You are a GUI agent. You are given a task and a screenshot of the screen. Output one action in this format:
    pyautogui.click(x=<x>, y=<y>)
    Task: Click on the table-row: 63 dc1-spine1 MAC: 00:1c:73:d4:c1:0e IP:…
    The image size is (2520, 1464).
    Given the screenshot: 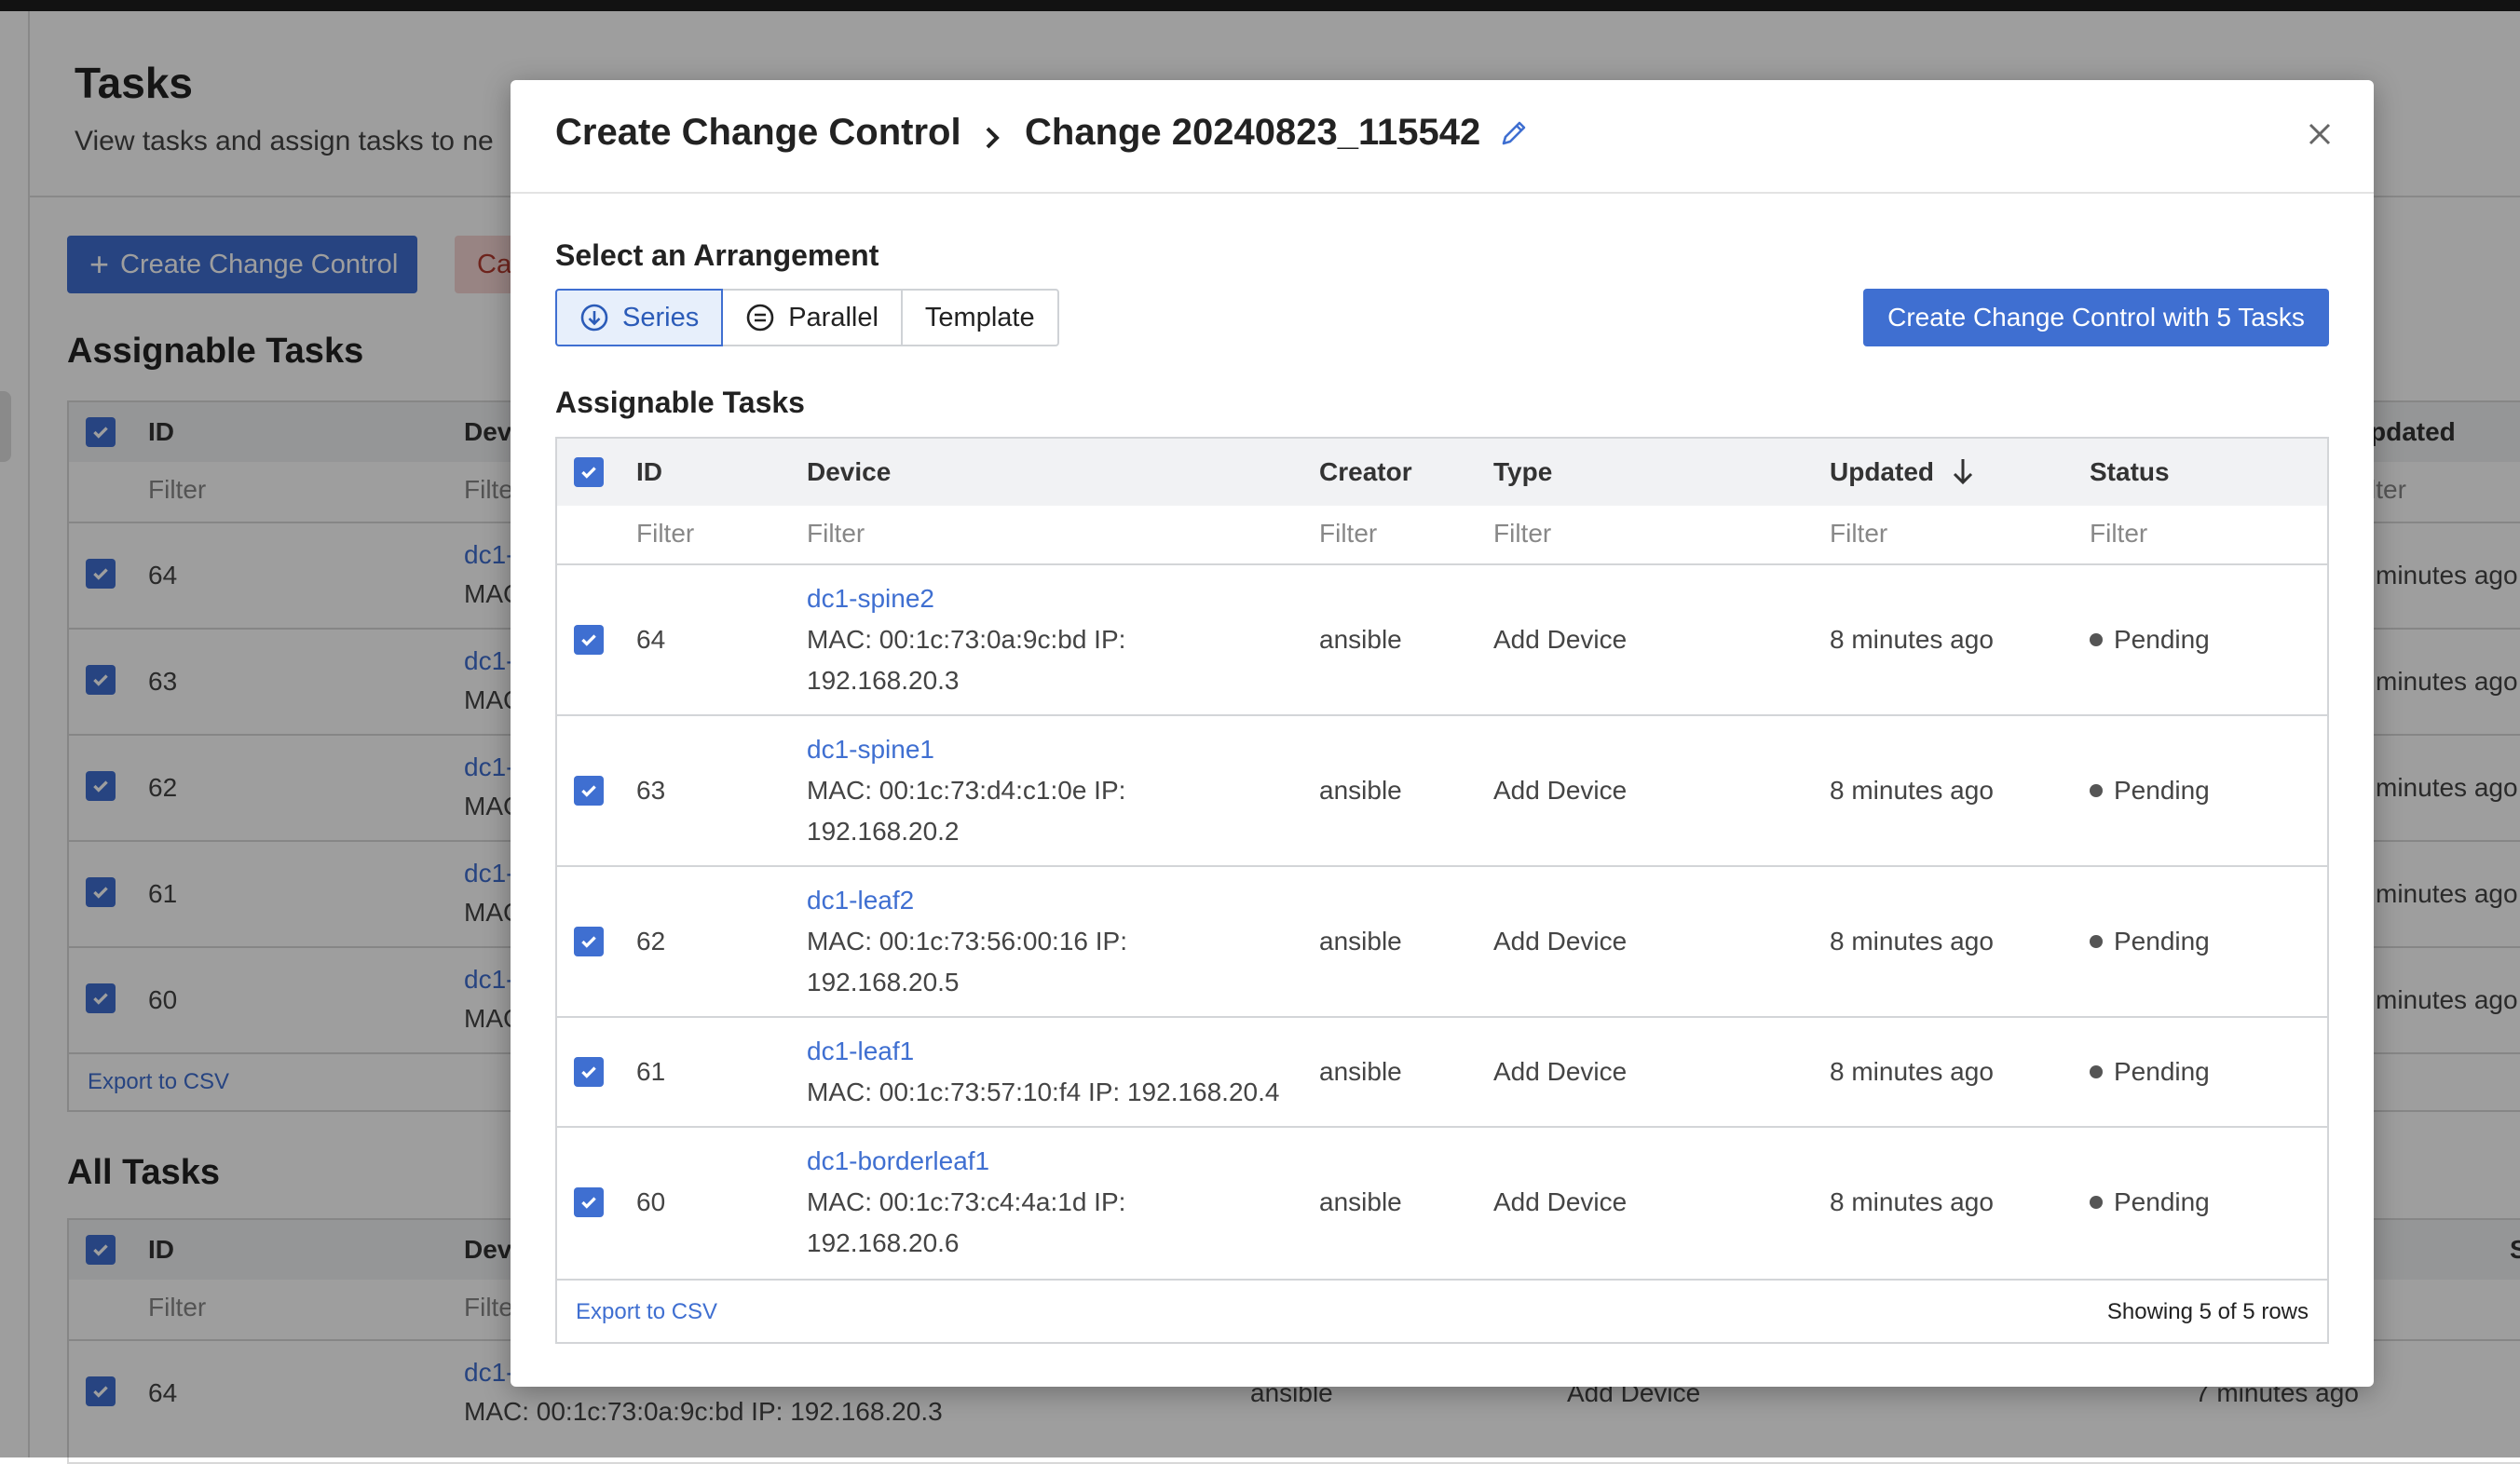 What is the action you would take?
    pyautogui.click(x=1442, y=791)
    